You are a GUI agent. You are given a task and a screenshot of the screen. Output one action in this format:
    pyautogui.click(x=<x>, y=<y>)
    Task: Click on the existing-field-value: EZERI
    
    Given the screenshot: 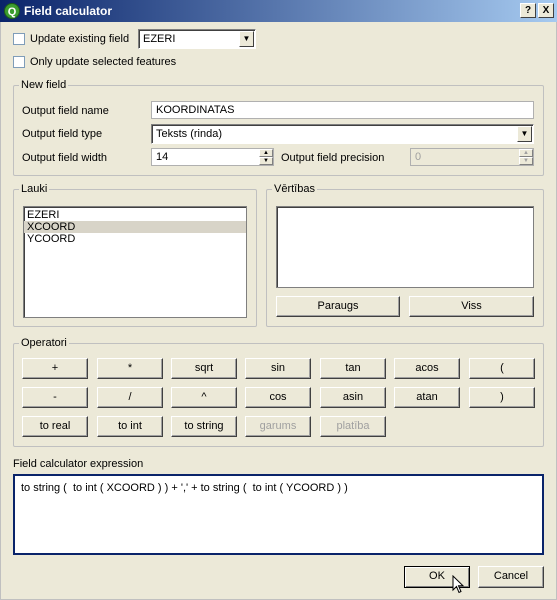 What is the action you would take?
    pyautogui.click(x=159, y=39)
    